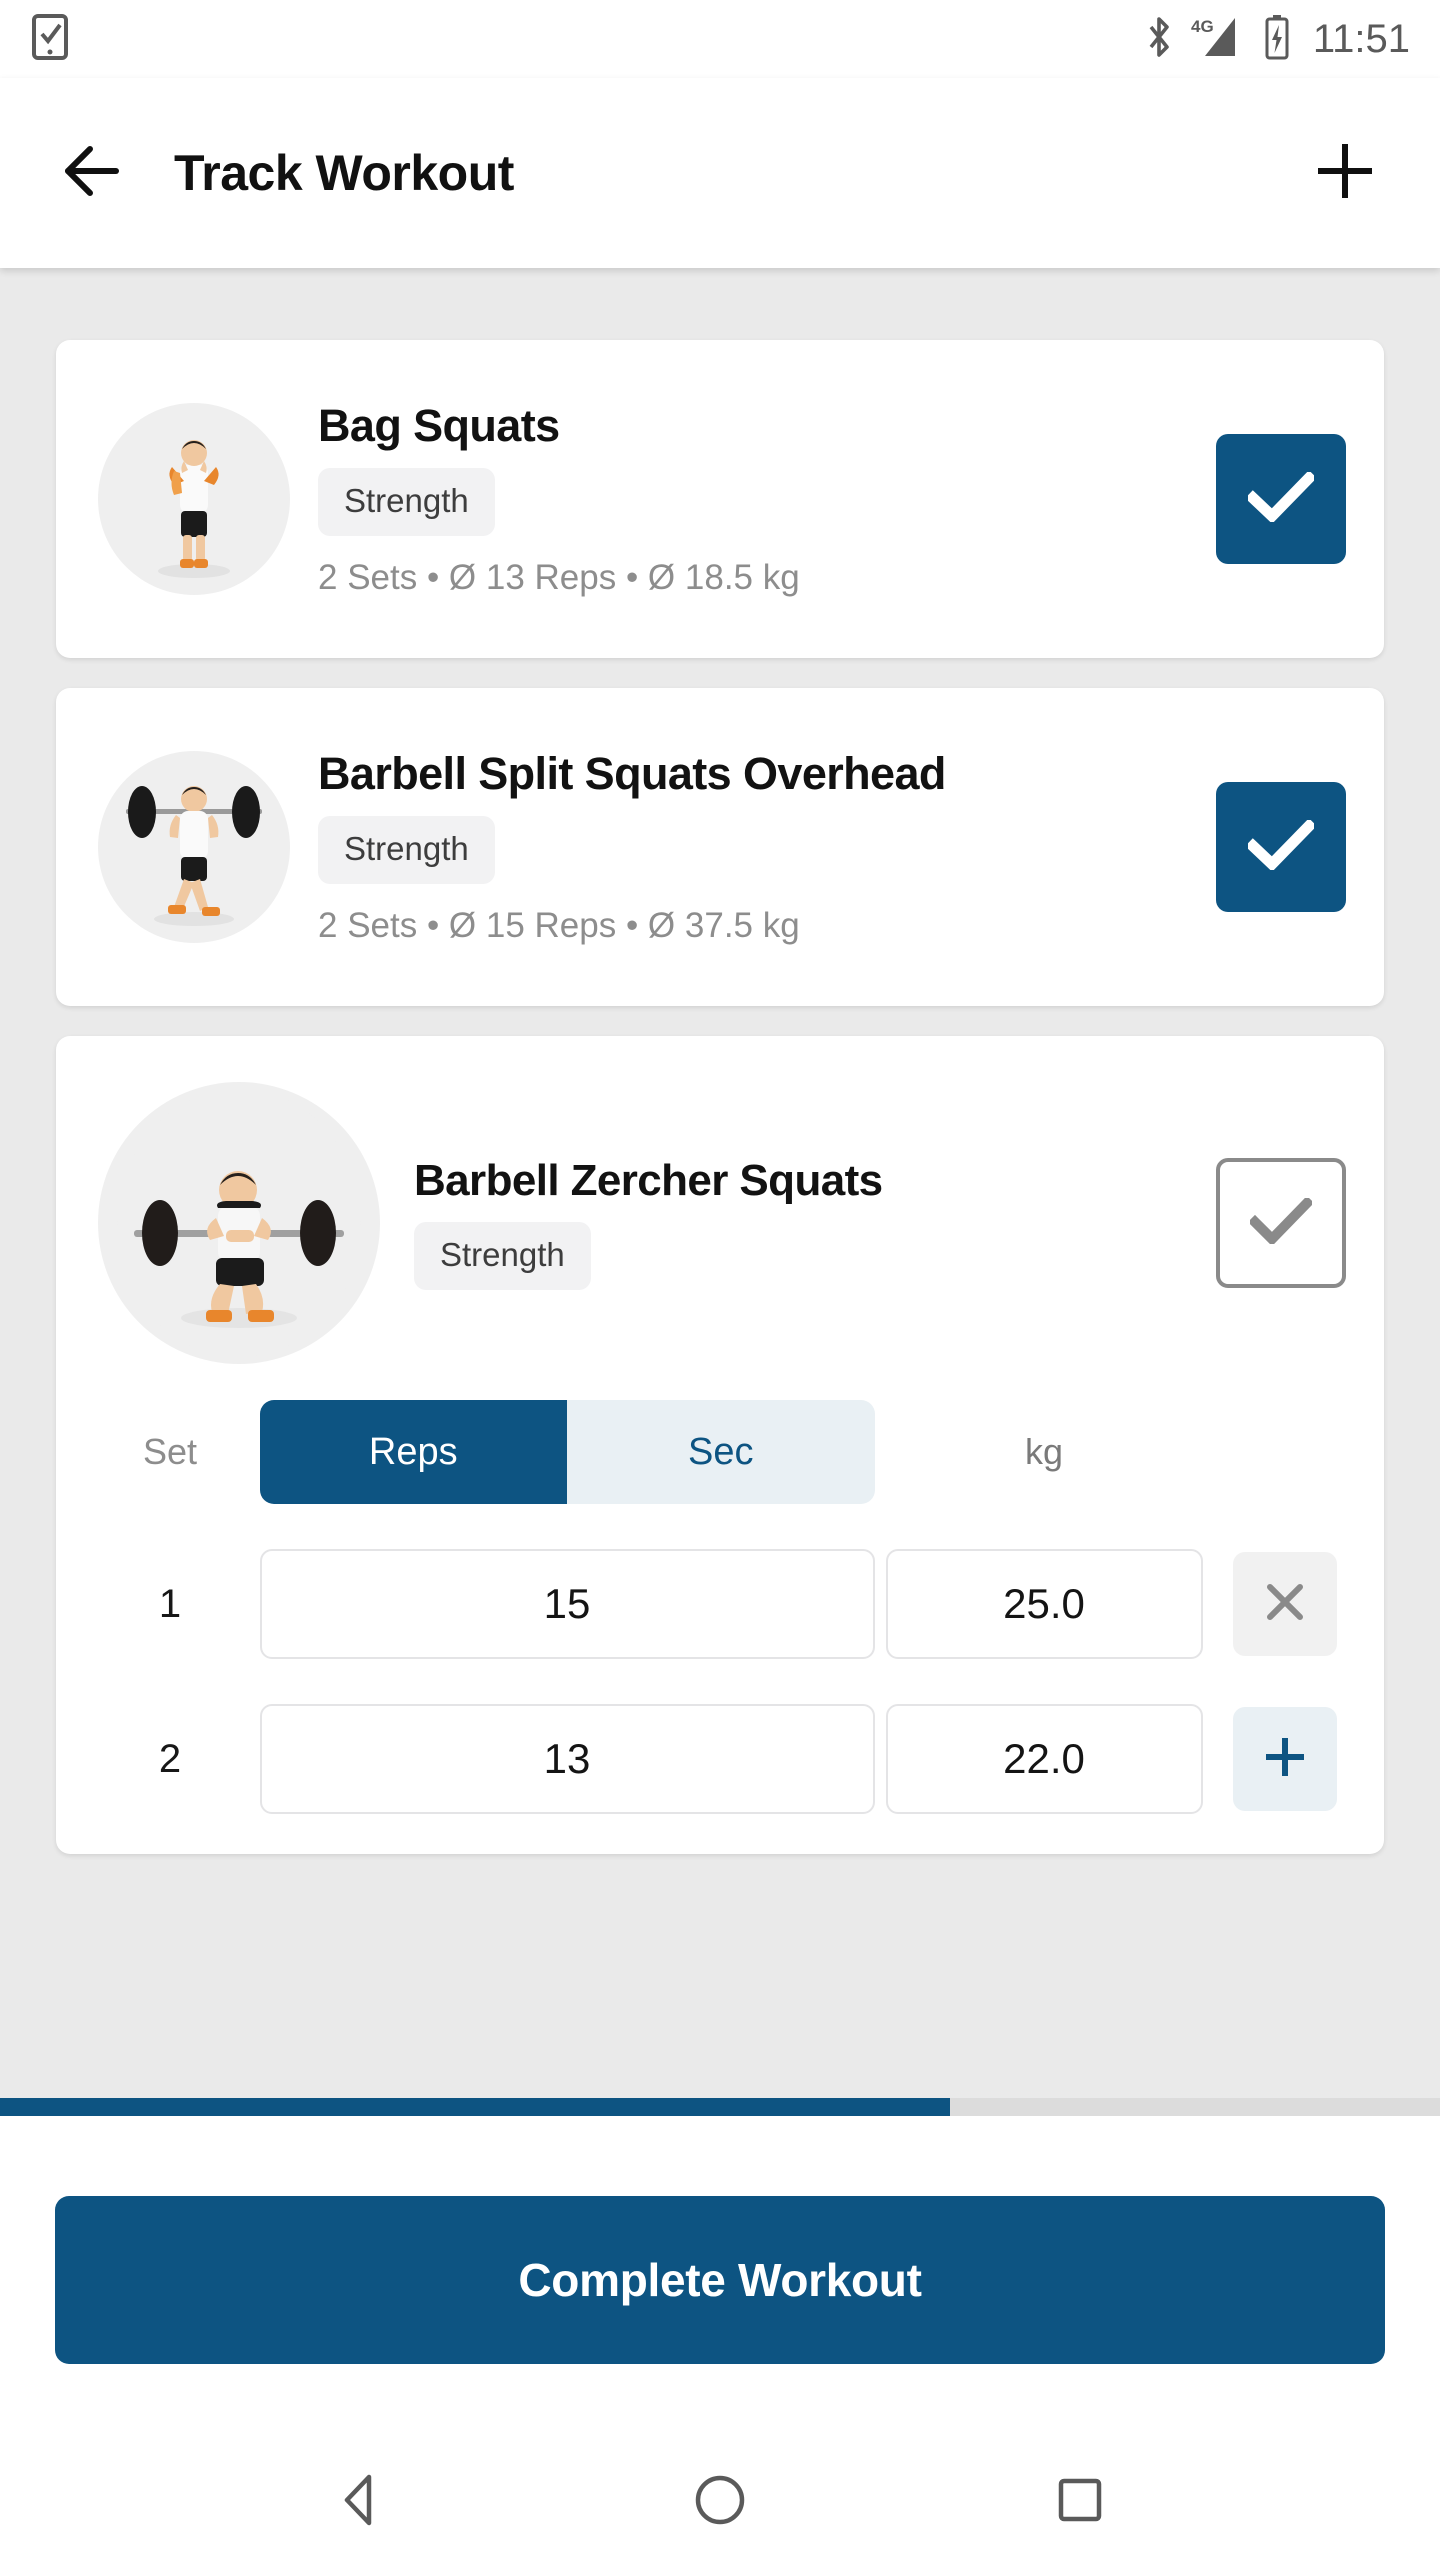 This screenshot has height=2560, width=1440. I want to click on exercise-name: Barbell Zercher Squats, so click(648, 1180).